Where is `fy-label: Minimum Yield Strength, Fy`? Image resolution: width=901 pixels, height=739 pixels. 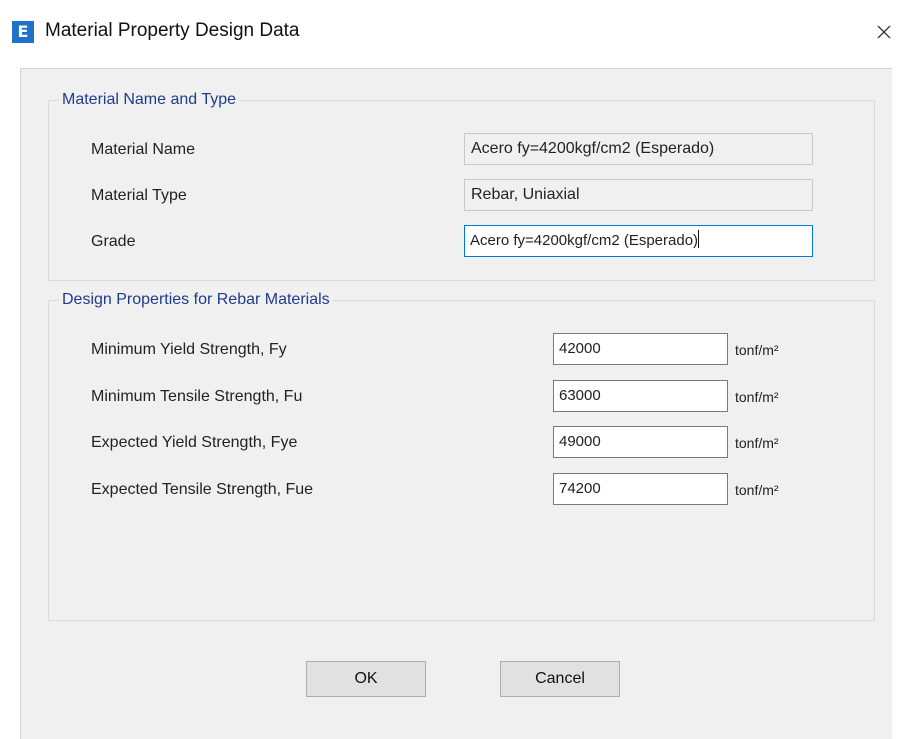 fy-label: Minimum Yield Strength, Fy is located at coordinates (189, 349).